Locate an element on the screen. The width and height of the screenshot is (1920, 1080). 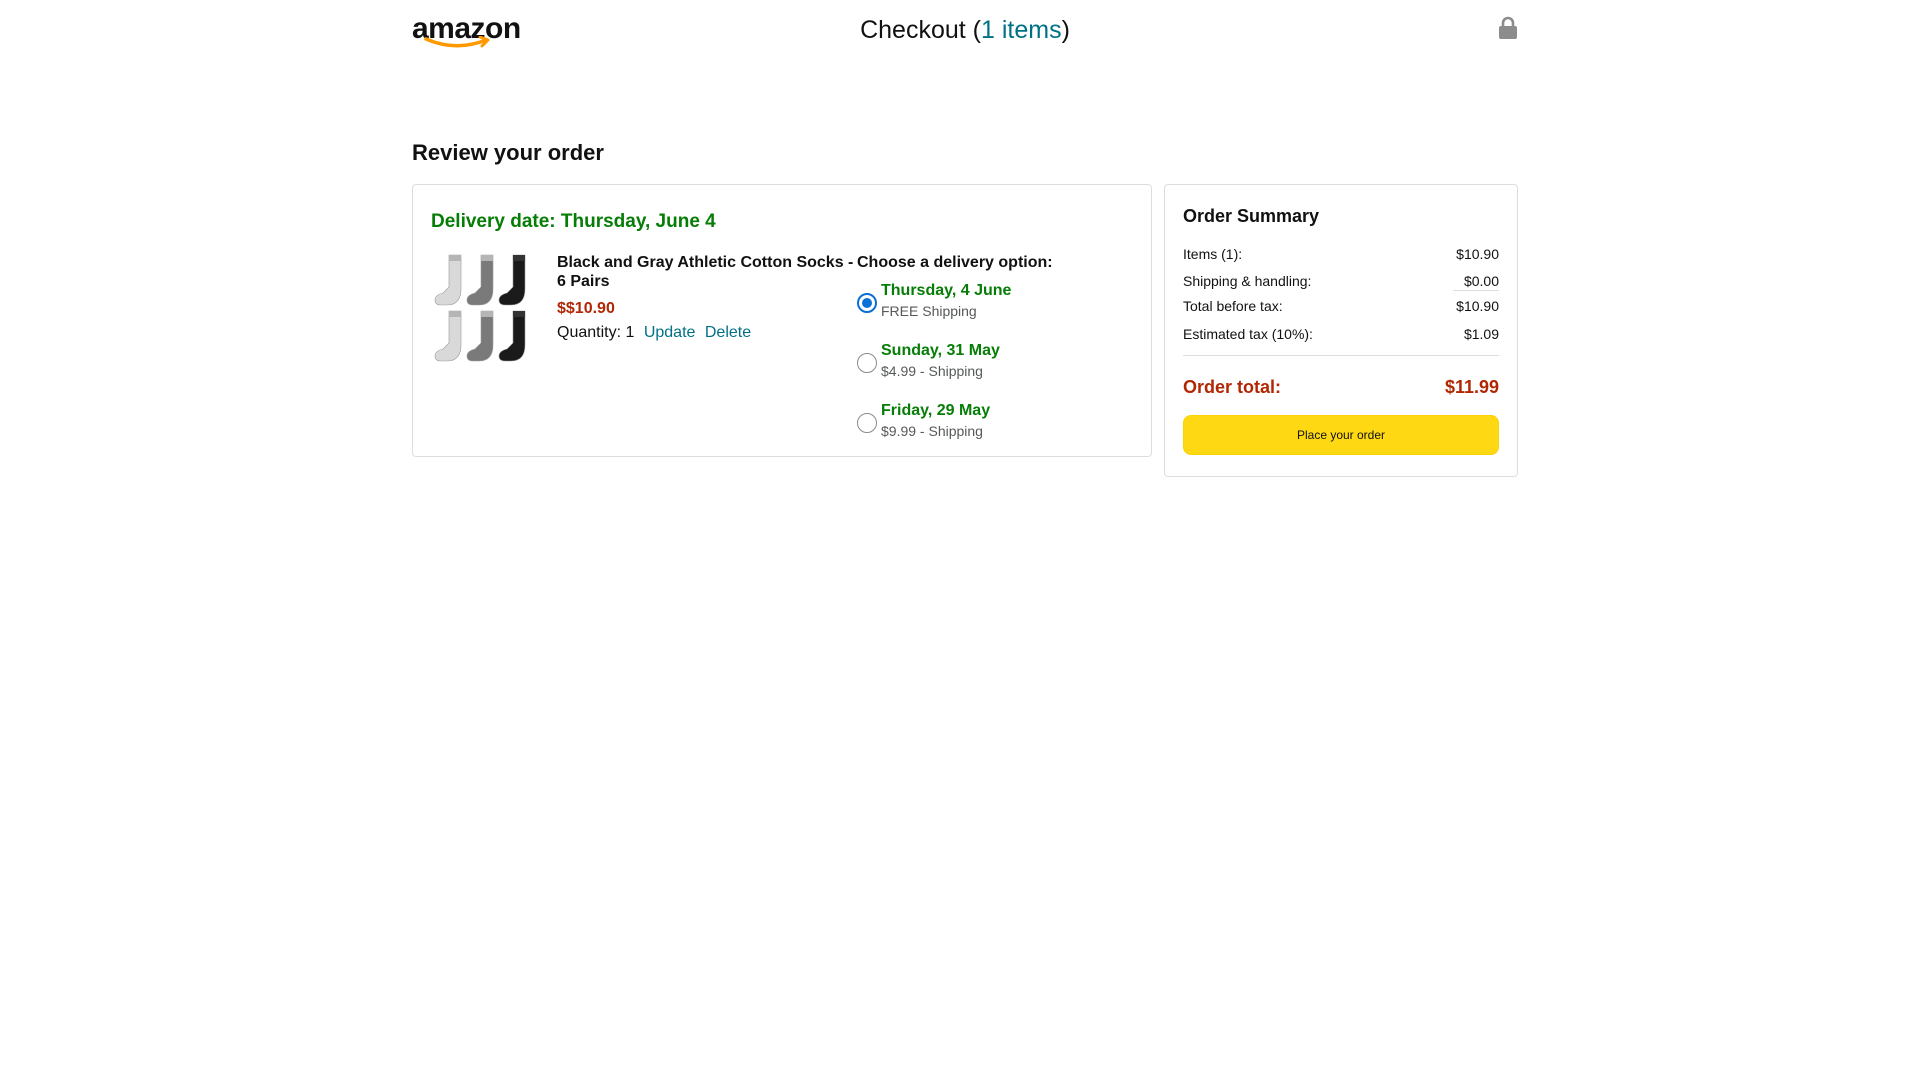
delivery-option-shipping: $9.99 - Shipping is located at coordinates (932, 431).